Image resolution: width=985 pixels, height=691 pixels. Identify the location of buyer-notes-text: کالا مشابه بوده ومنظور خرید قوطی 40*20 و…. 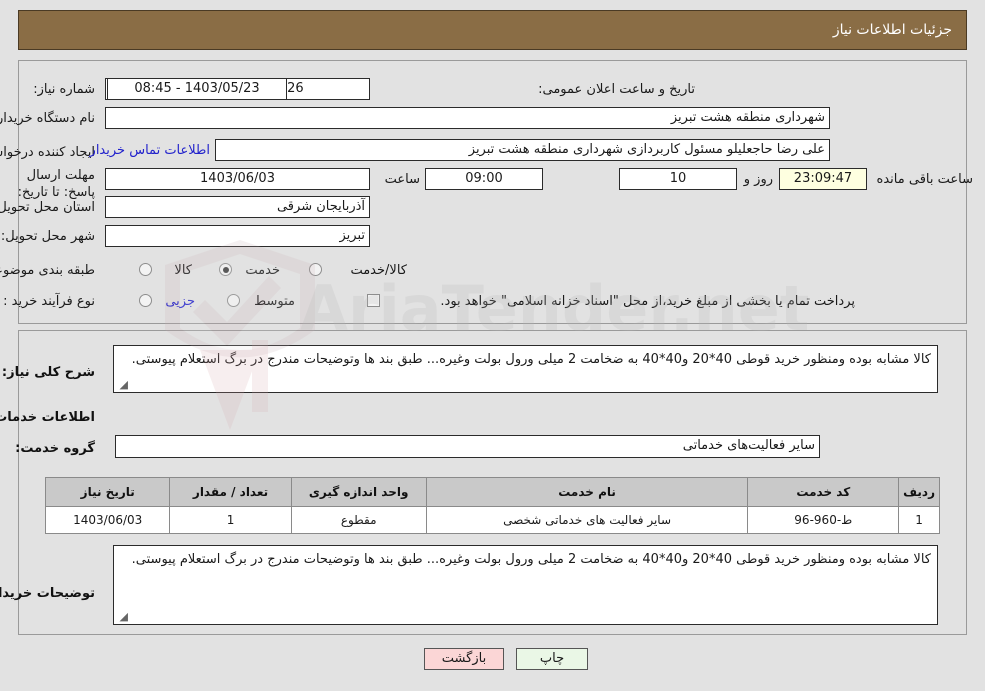
(531, 559).